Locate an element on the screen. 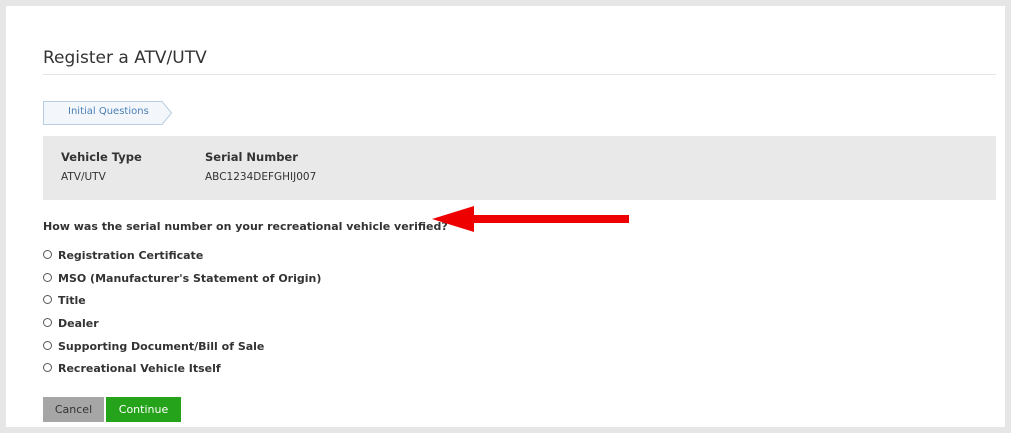  option-label: Recreational Vehicle Itself is located at coordinates (139, 369).